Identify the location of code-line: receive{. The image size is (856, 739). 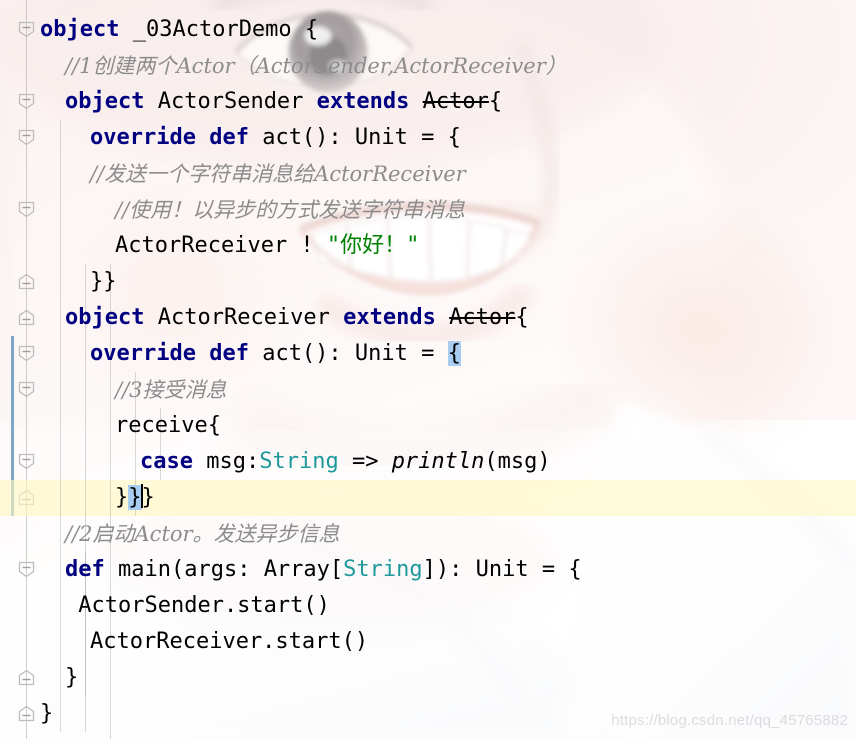
(428, 426).